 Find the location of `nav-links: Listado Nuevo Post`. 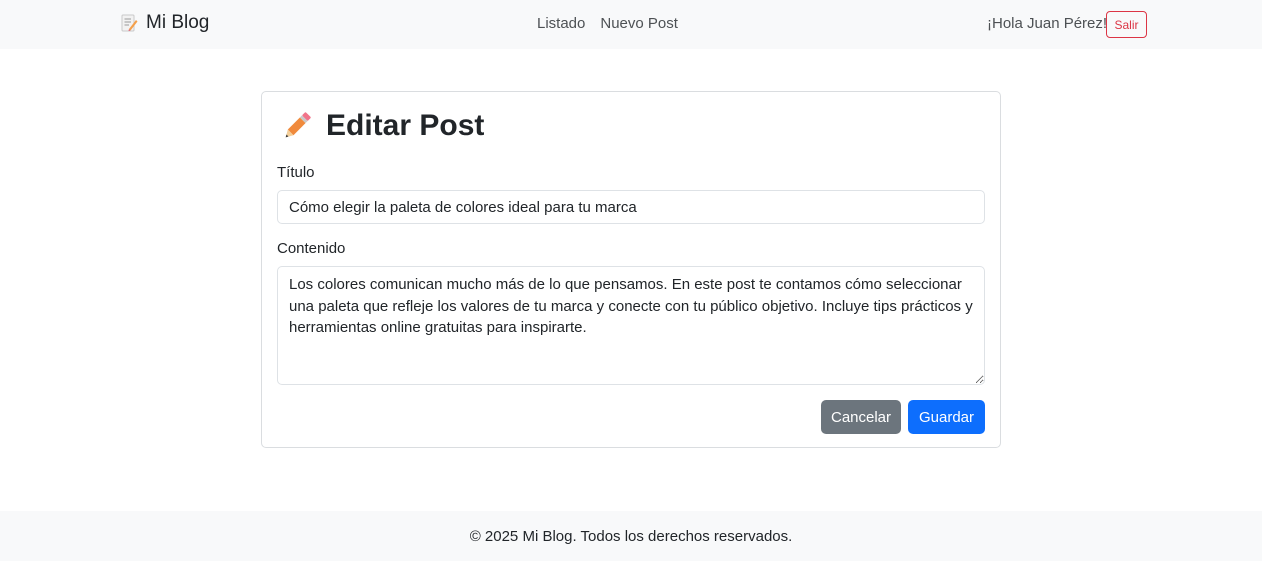

nav-links: Listado Nuevo Post is located at coordinates (607, 23).